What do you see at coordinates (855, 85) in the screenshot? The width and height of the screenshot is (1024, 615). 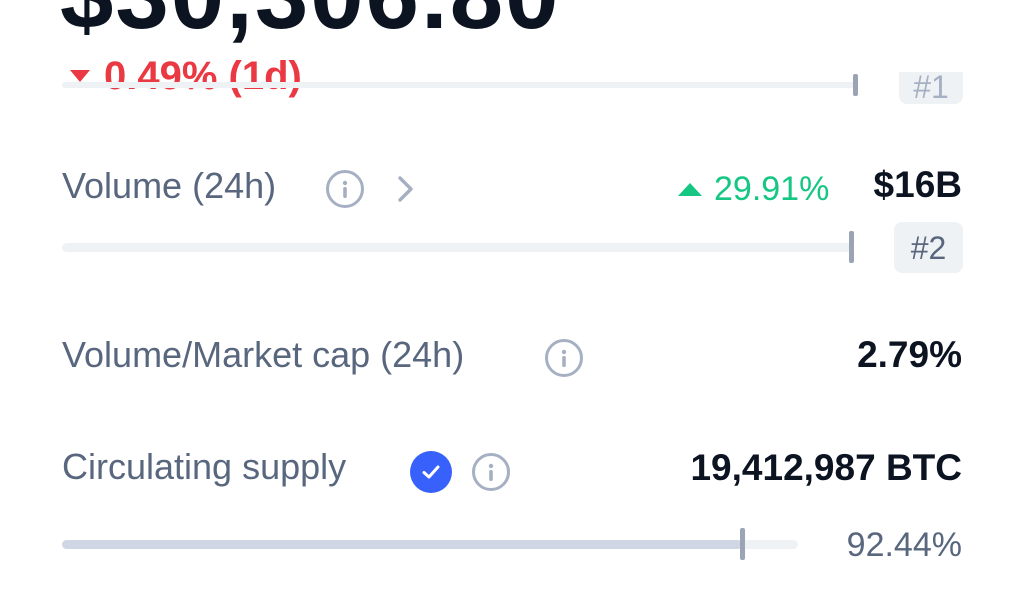 I see `market-cap-marker` at bounding box center [855, 85].